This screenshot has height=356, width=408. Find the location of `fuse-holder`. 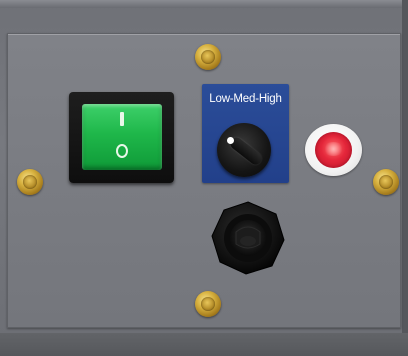

fuse-holder is located at coordinates (248, 238).